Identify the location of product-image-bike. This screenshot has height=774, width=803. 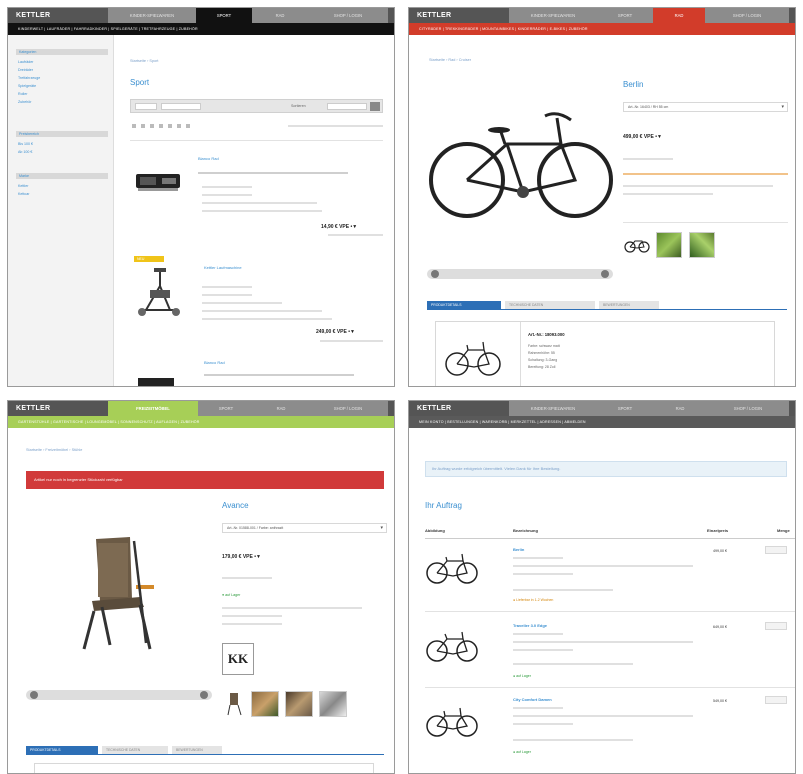
(520, 164).